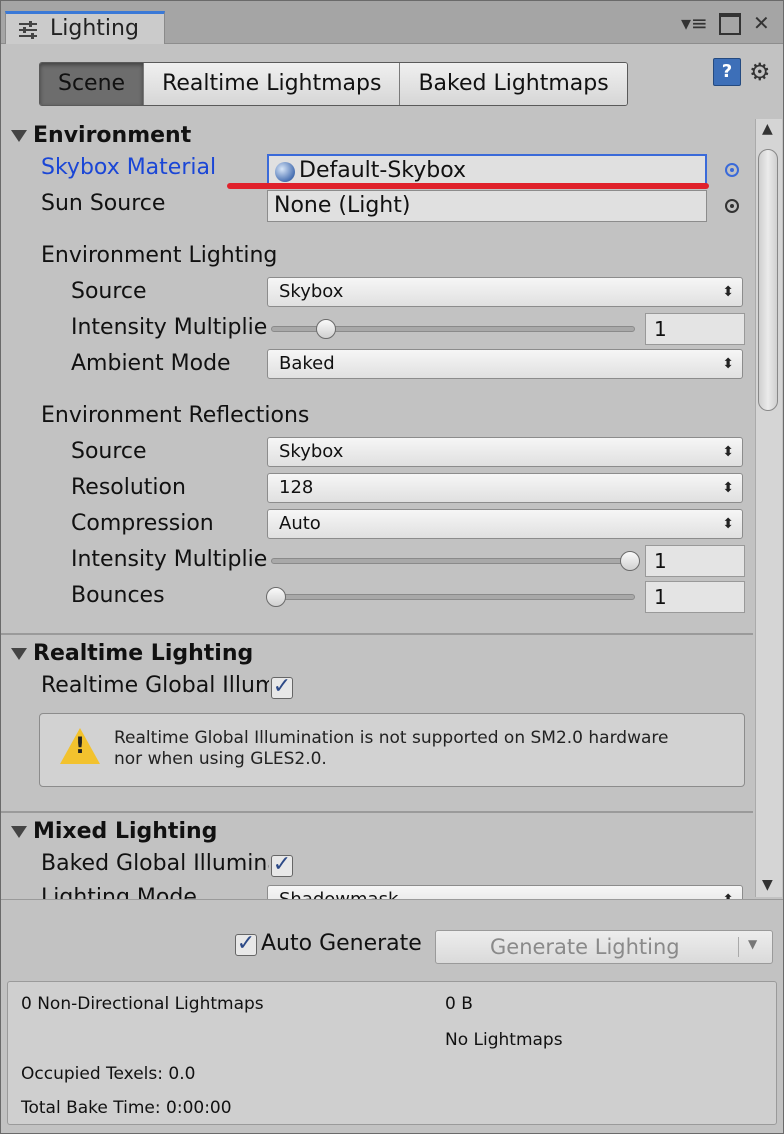 The width and height of the screenshot is (784, 1134). What do you see at coordinates (159, 255) in the screenshot?
I see `environment-lighting-label: Environment Lighting` at bounding box center [159, 255].